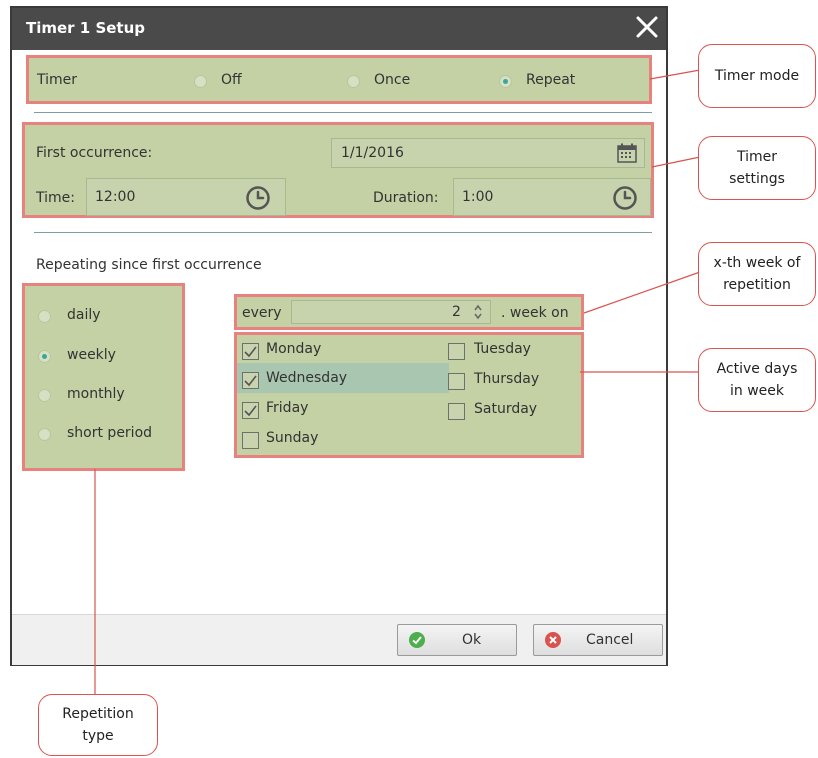 The image size is (818, 758). What do you see at coordinates (757, 391) in the screenshot?
I see `callout-active-days-line2: in week` at bounding box center [757, 391].